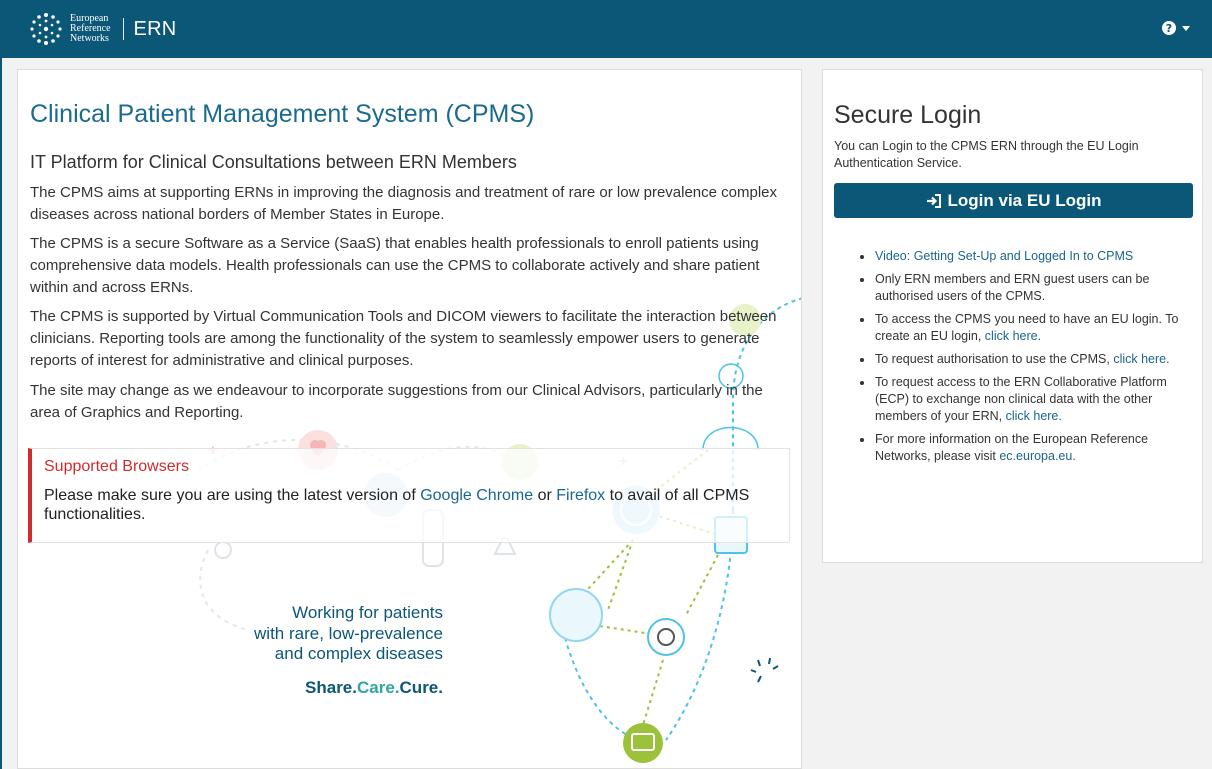 This screenshot has width=1212, height=769. Describe the element at coordinates (367, 612) in the screenshot. I see `tagline-line: Working for patients` at that location.